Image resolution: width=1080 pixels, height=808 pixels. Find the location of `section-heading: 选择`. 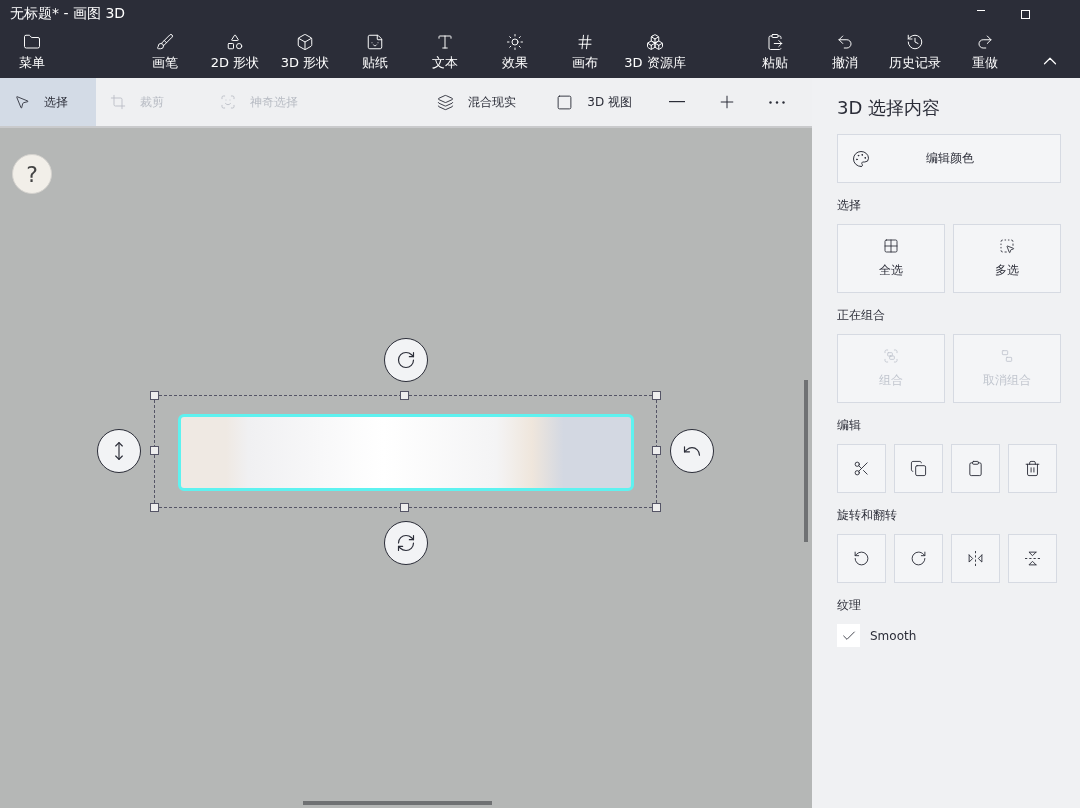

section-heading: 选择 is located at coordinates (849, 205).